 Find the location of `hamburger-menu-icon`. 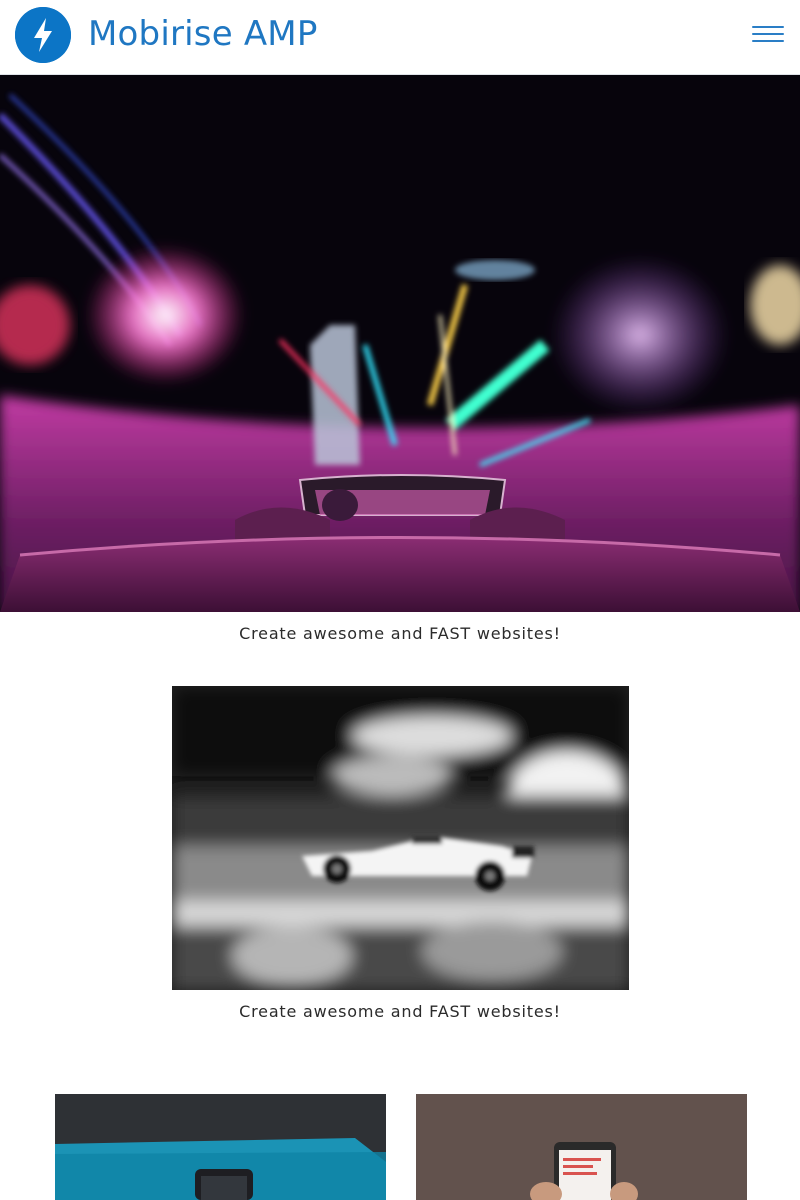

hamburger-menu-icon is located at coordinates (768, 34).